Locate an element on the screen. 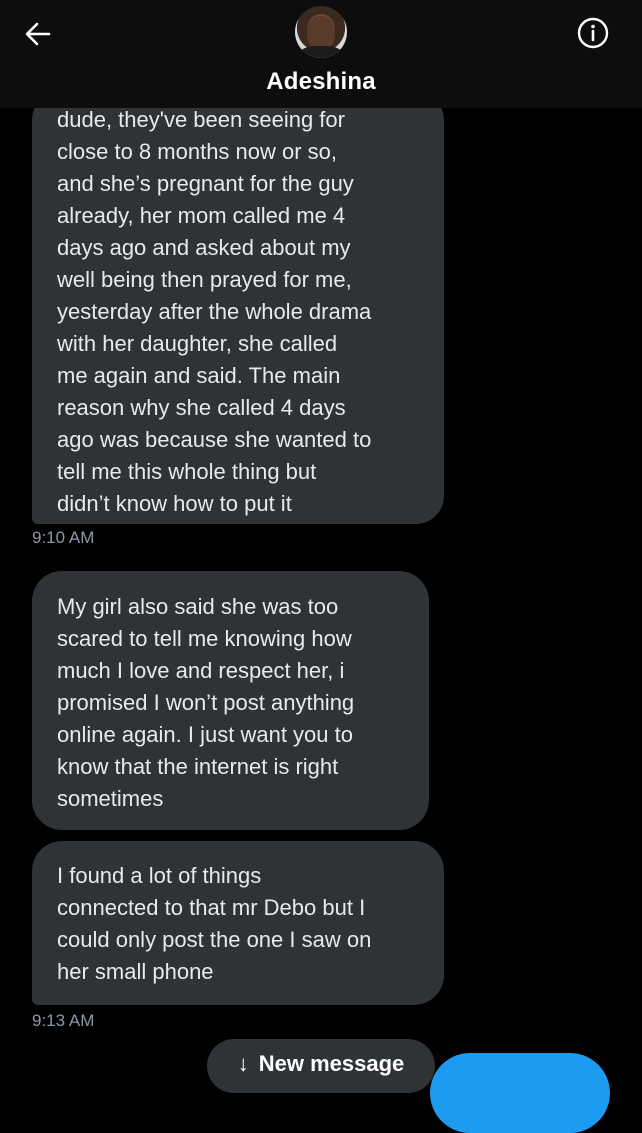  arrow-left-icon is located at coordinates (38, 34).